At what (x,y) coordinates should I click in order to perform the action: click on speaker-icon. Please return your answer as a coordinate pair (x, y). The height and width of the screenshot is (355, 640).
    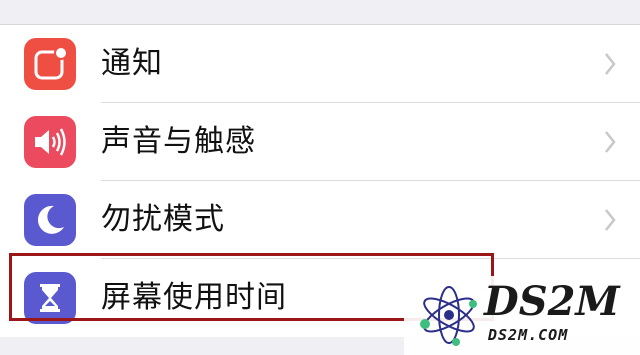
    Looking at the image, I should click on (50, 142).